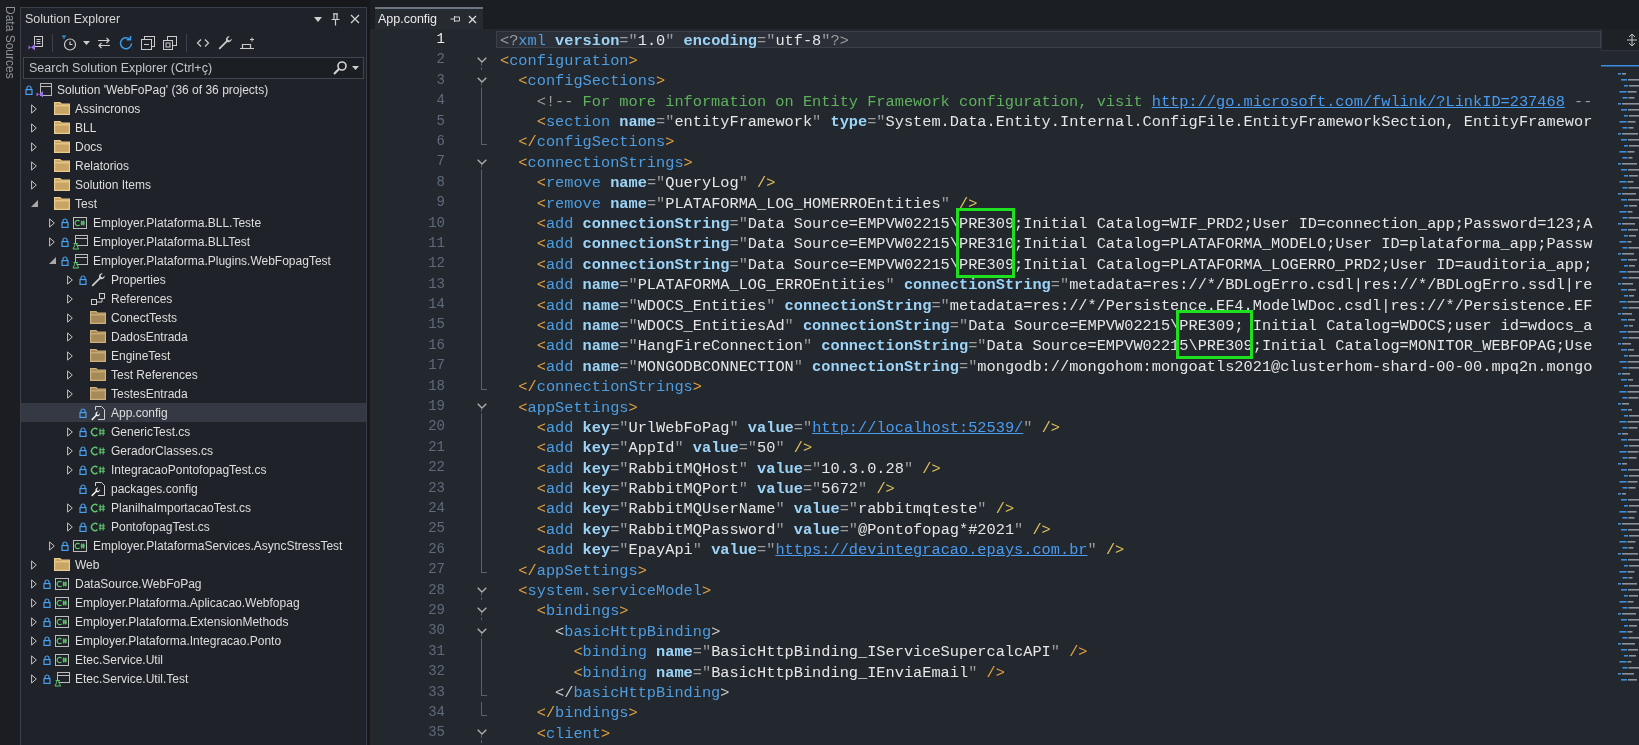  Describe the element at coordinates (148, 43) in the screenshot. I see `collapse-all-icon` at that location.